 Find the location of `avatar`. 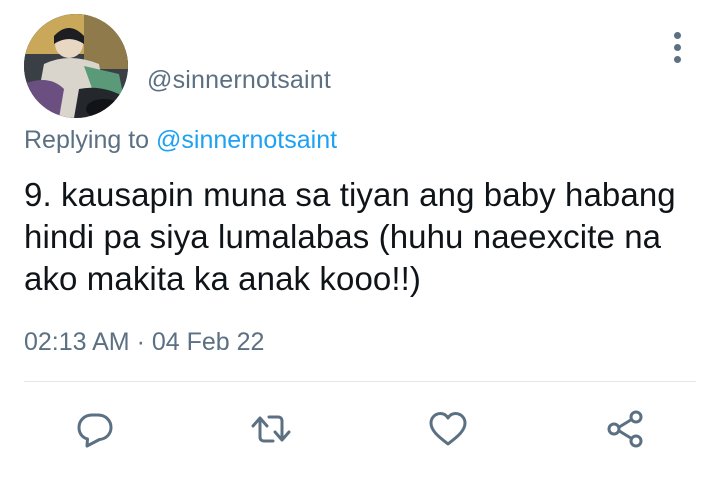

avatar is located at coordinates (76, 66).